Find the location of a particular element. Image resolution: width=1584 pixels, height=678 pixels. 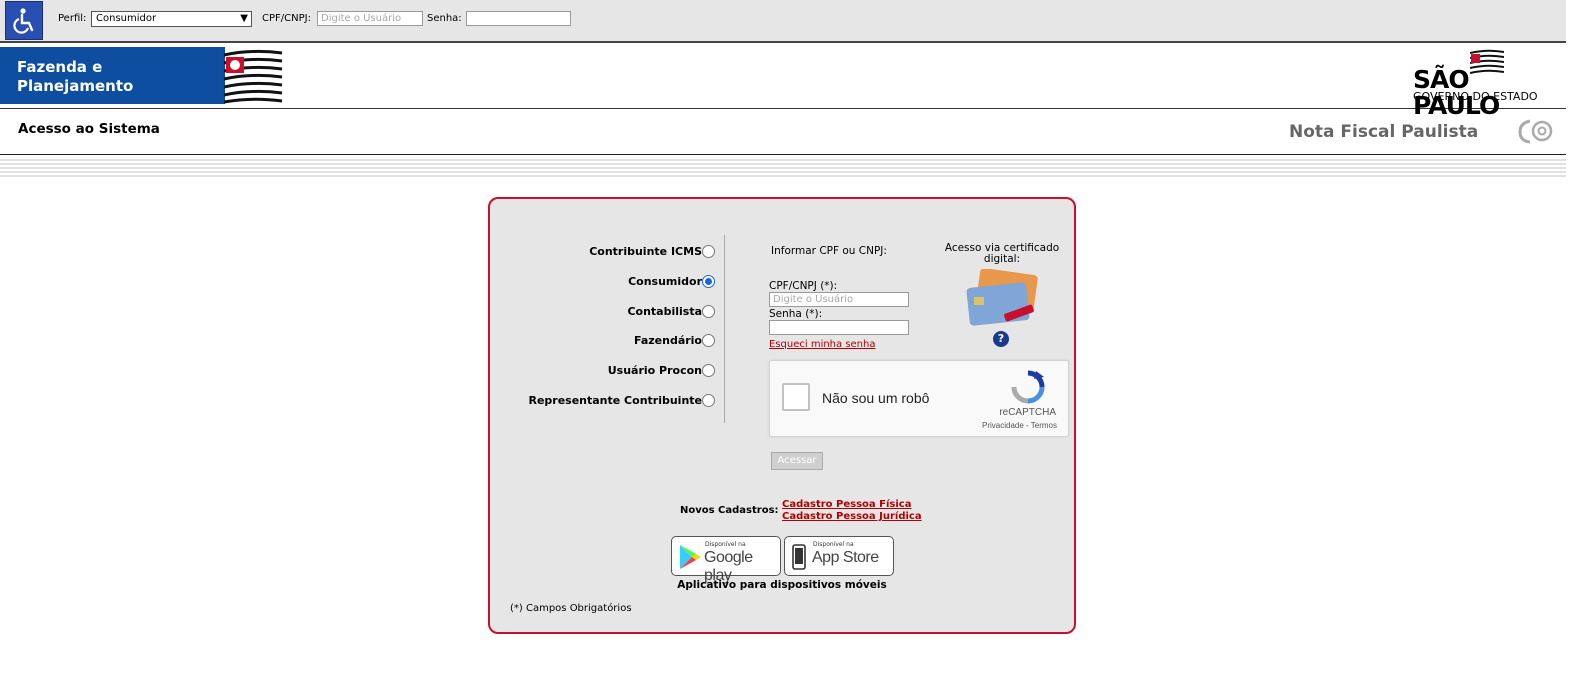

help-icon: ? is located at coordinates (1001, 339).